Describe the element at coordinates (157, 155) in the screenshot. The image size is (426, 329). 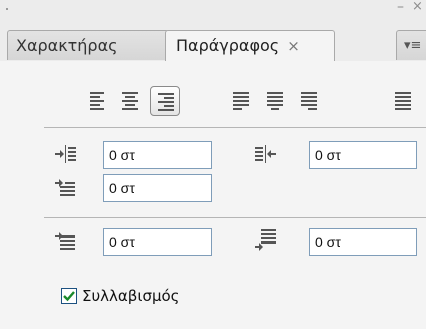
I see `left-indent-field: 0 στ` at that location.